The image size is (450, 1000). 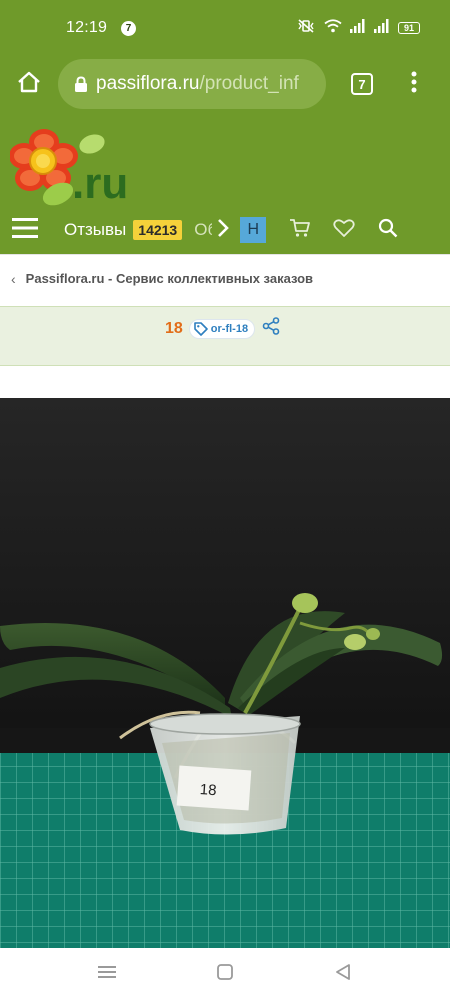 I want to click on browser-toolbar: passiflora.ru/product_inf 7, so click(x=225, y=84).